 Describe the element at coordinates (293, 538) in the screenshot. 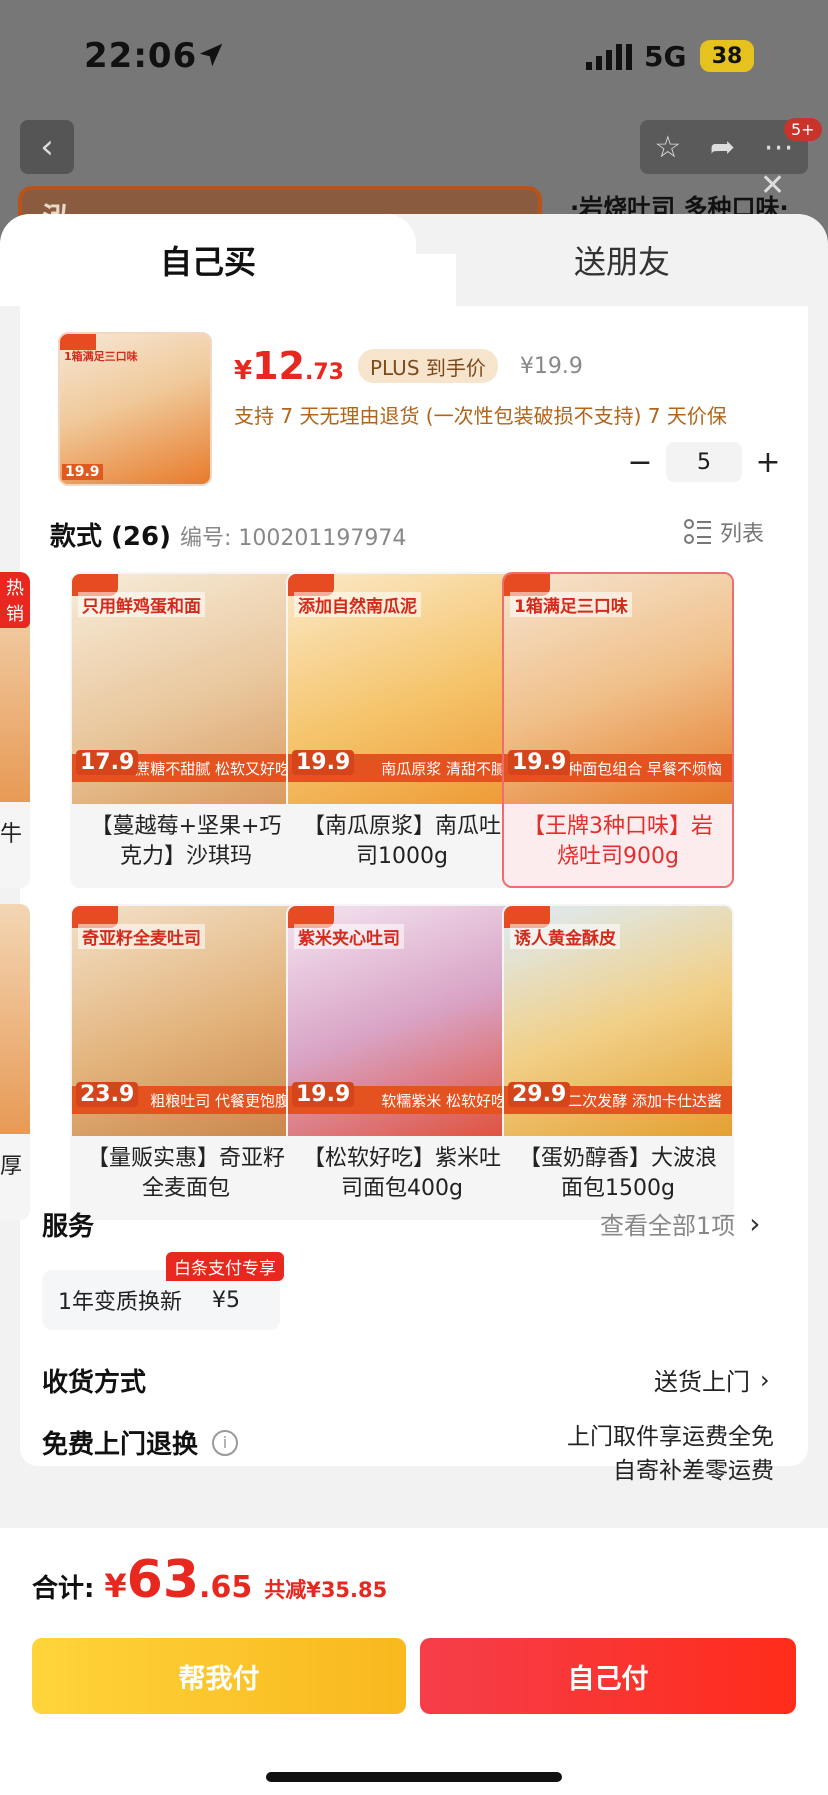

I see `product-code: 编号: 100201197974` at that location.